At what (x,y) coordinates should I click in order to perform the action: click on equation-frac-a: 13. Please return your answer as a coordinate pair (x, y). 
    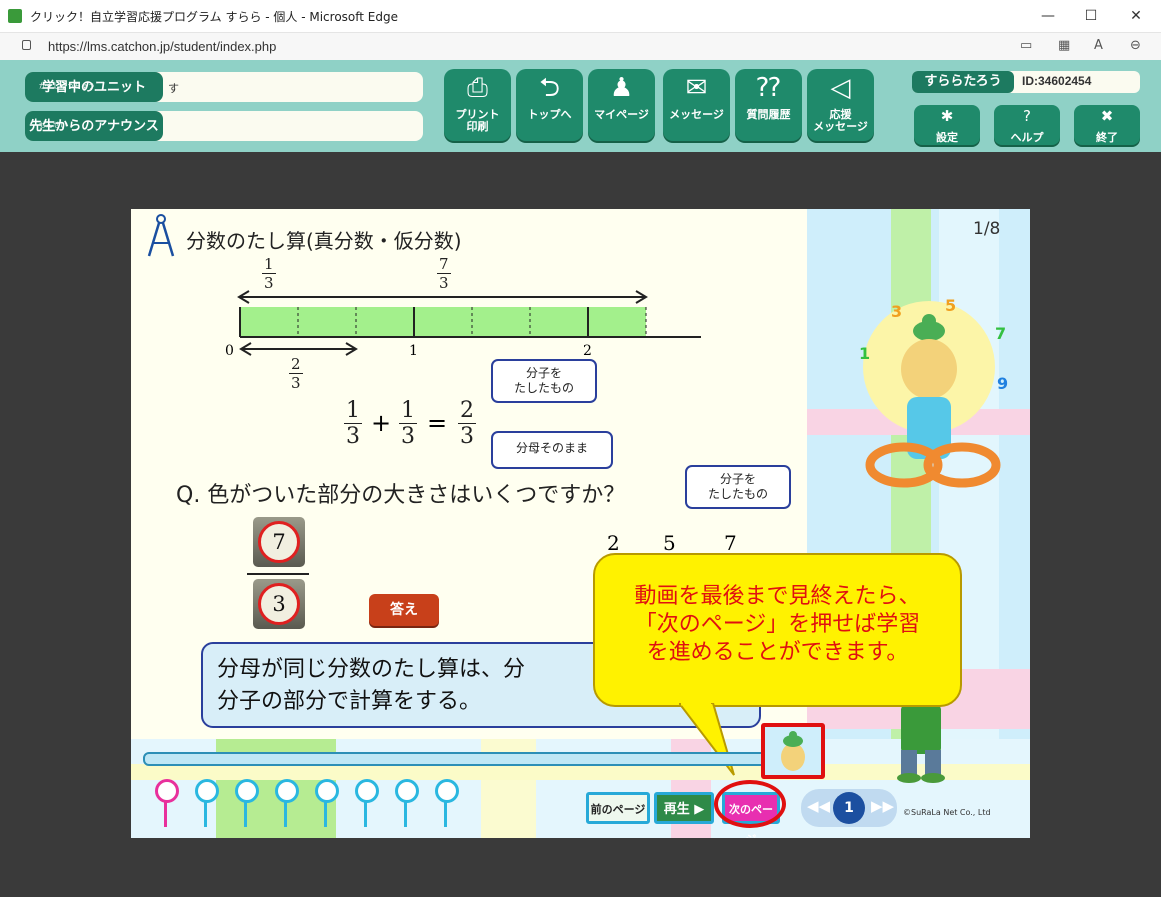
    Looking at the image, I should click on (353, 423).